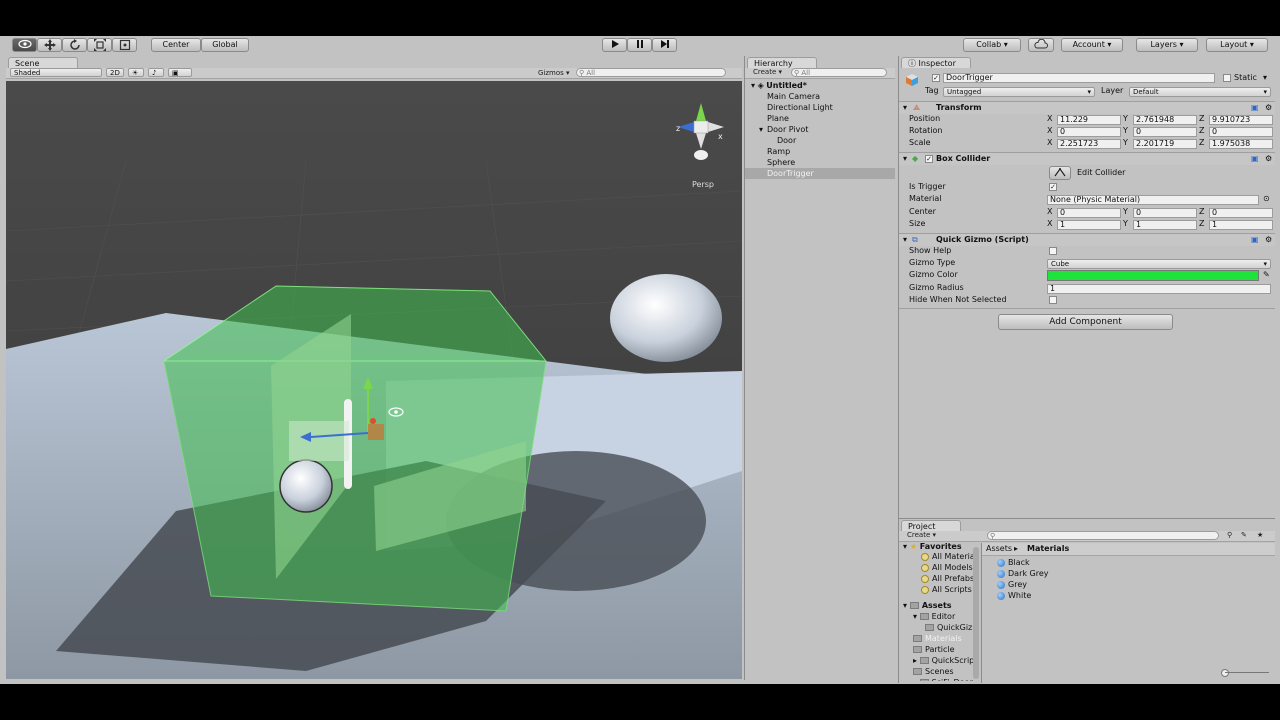  Describe the element at coordinates (1049, 212) in the screenshot. I see `center-x-axis-label: X` at that location.